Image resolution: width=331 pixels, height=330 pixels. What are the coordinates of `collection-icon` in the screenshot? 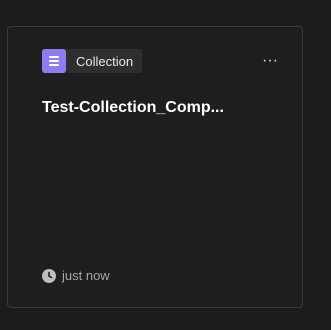 It's located at (54, 61).